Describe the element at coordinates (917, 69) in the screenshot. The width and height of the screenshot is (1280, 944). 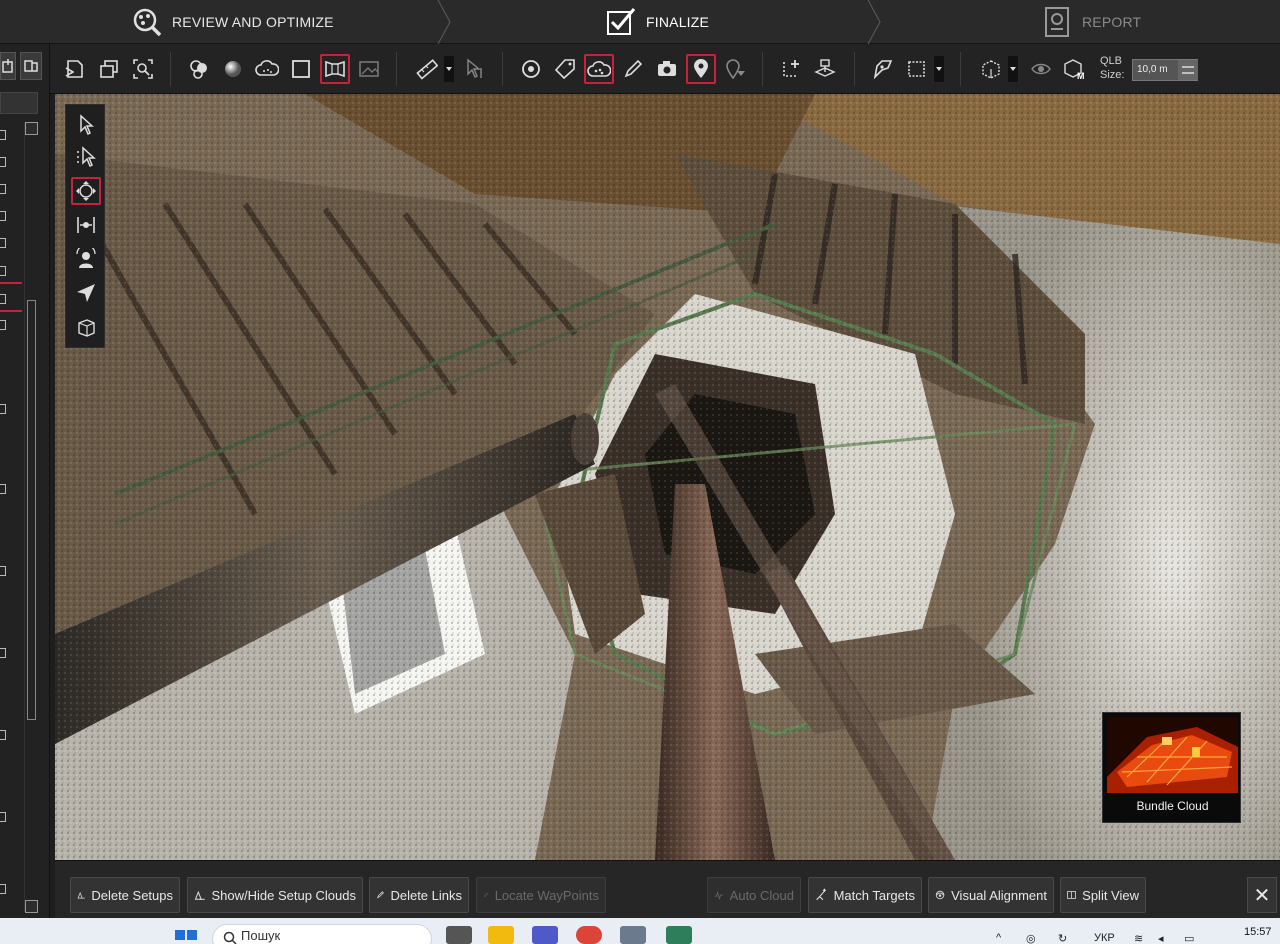
I see `selection-box-tool` at that location.